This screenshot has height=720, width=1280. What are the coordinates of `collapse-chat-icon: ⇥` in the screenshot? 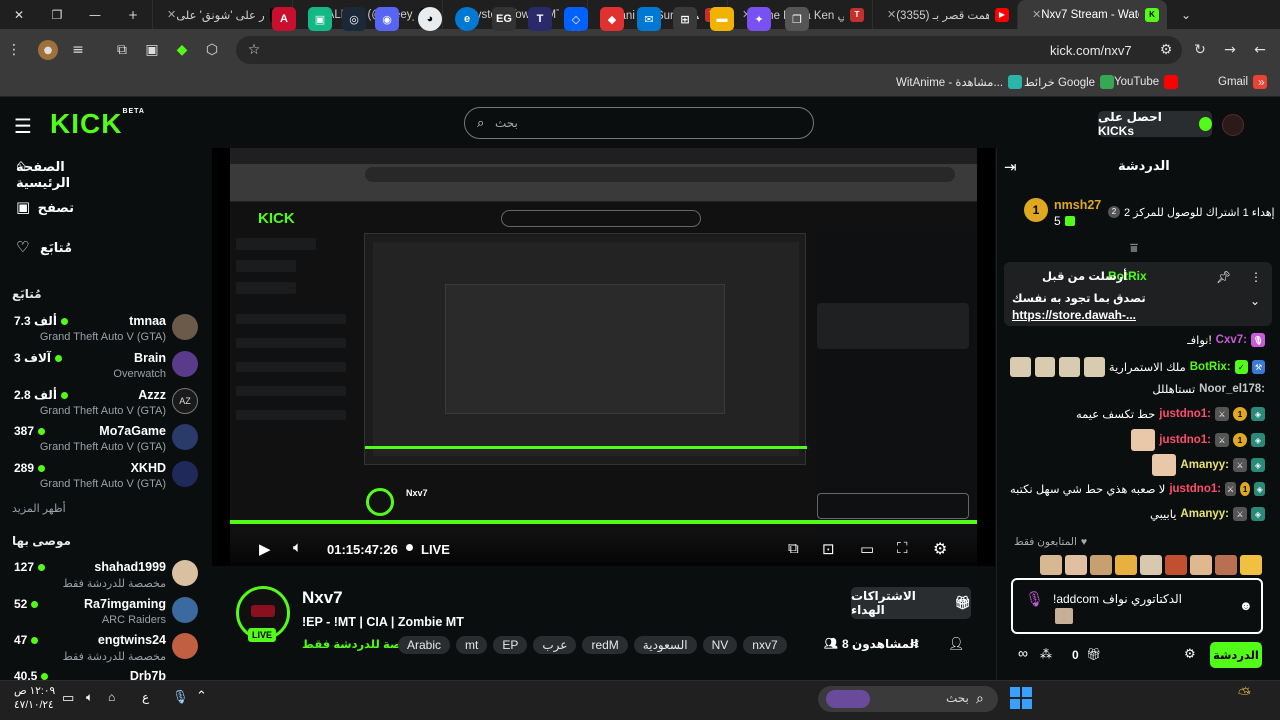 It's located at (1010, 167).